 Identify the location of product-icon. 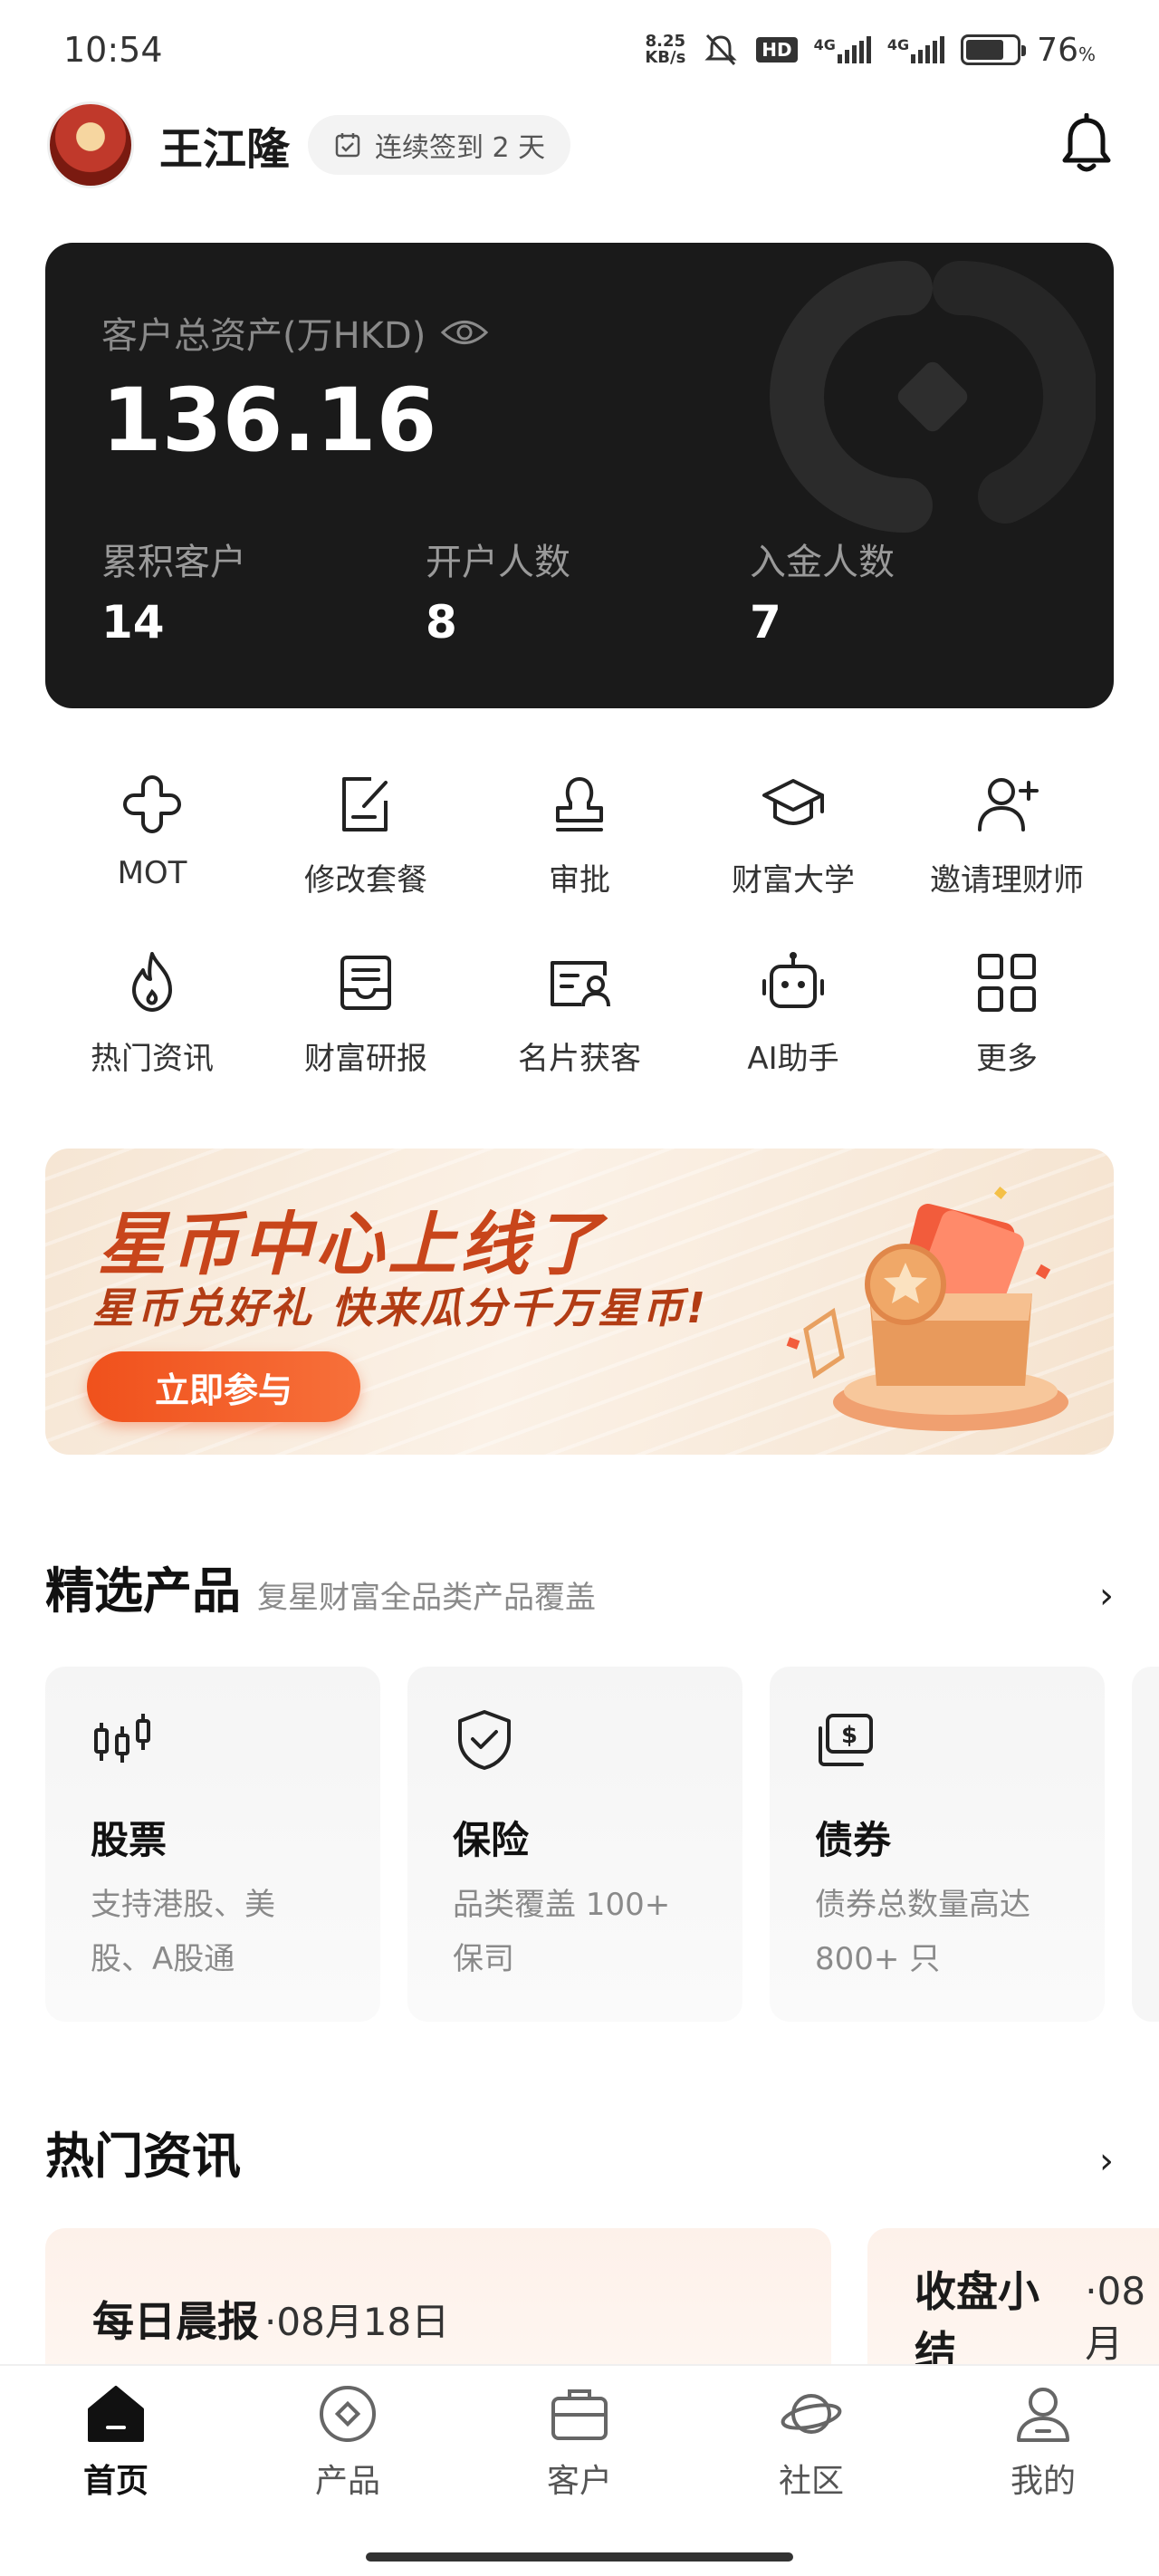
(348, 2414).